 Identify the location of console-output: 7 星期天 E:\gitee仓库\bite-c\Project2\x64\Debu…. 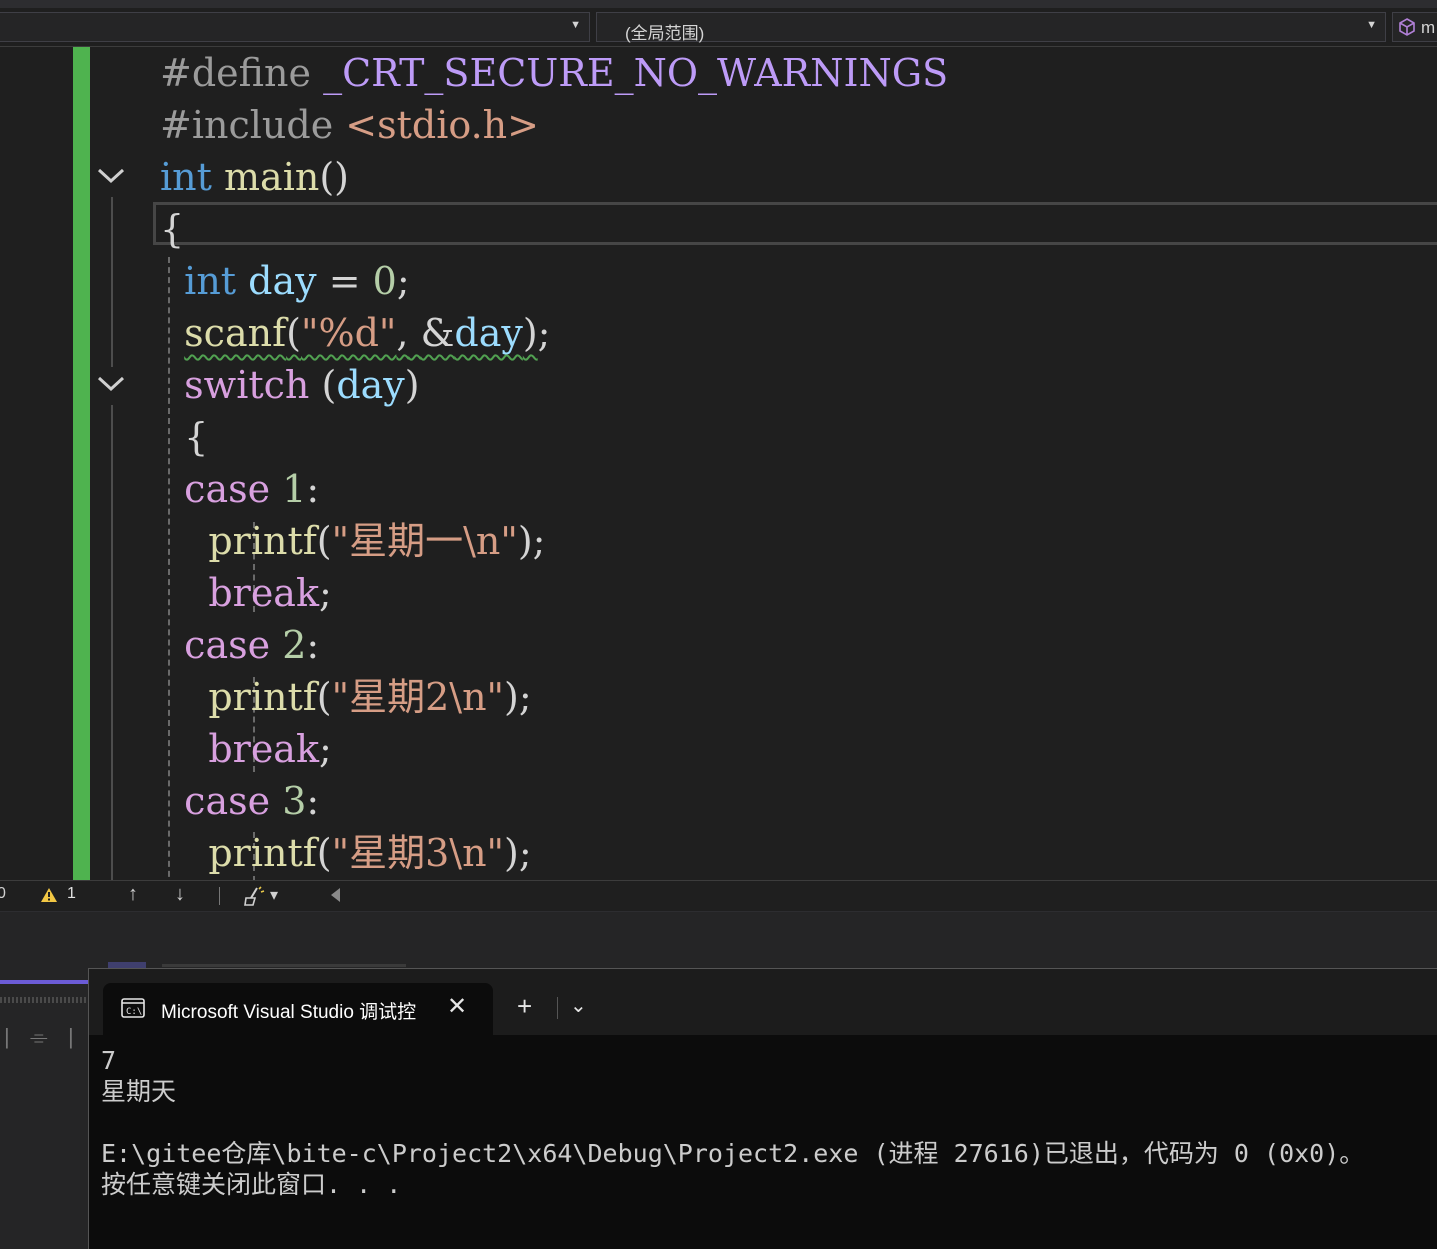
(732, 1122).